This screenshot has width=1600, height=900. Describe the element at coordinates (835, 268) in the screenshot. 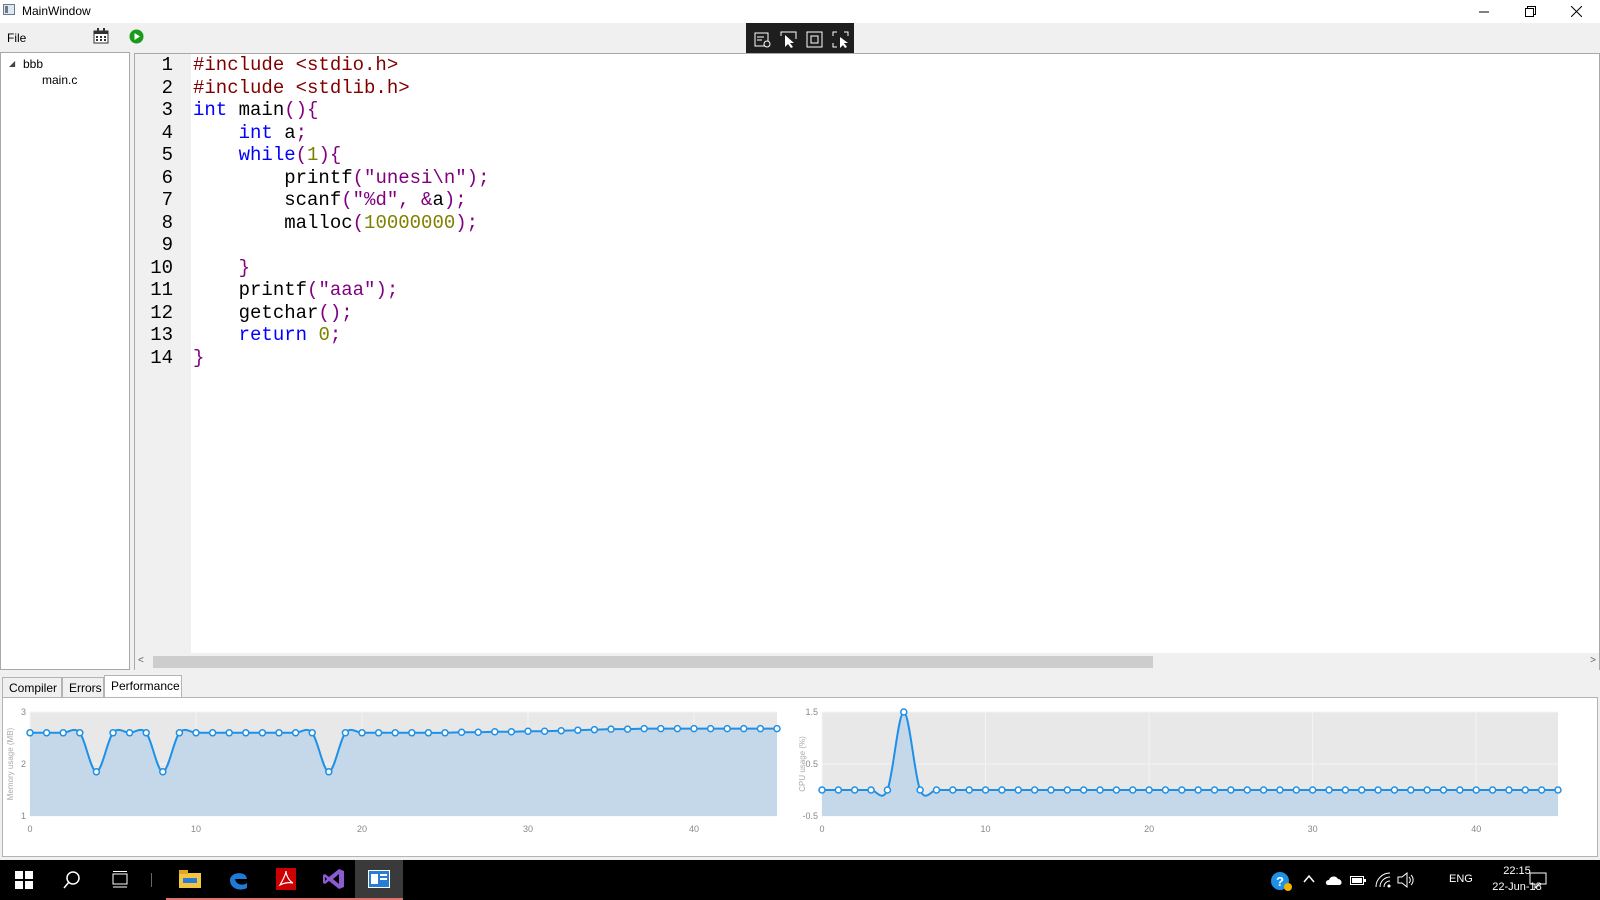

I see `code-line: 10 }` at that location.